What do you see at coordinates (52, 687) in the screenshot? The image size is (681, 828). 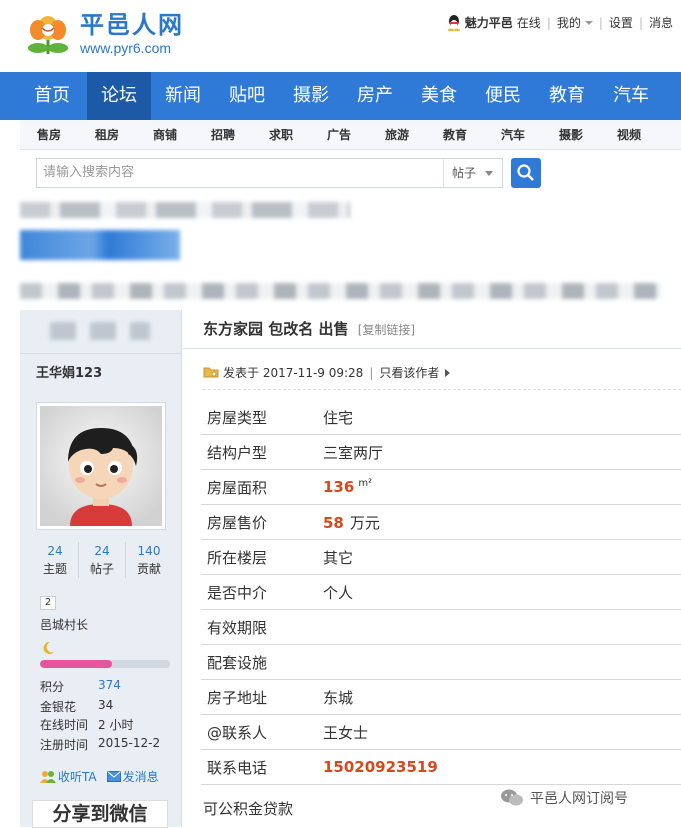 I see `info-points-label: 积分` at bounding box center [52, 687].